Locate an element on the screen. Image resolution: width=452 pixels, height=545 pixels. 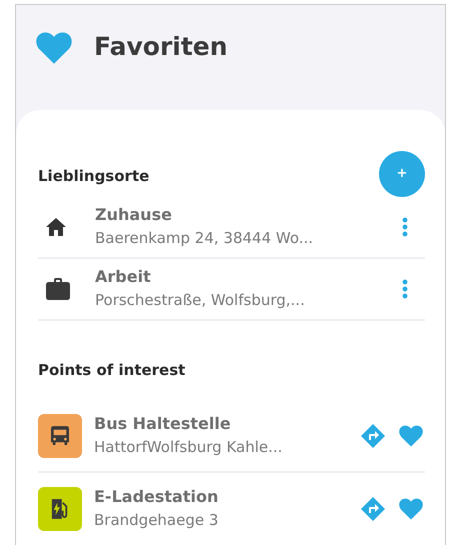
place-name: Zuhause is located at coordinates (134, 215).